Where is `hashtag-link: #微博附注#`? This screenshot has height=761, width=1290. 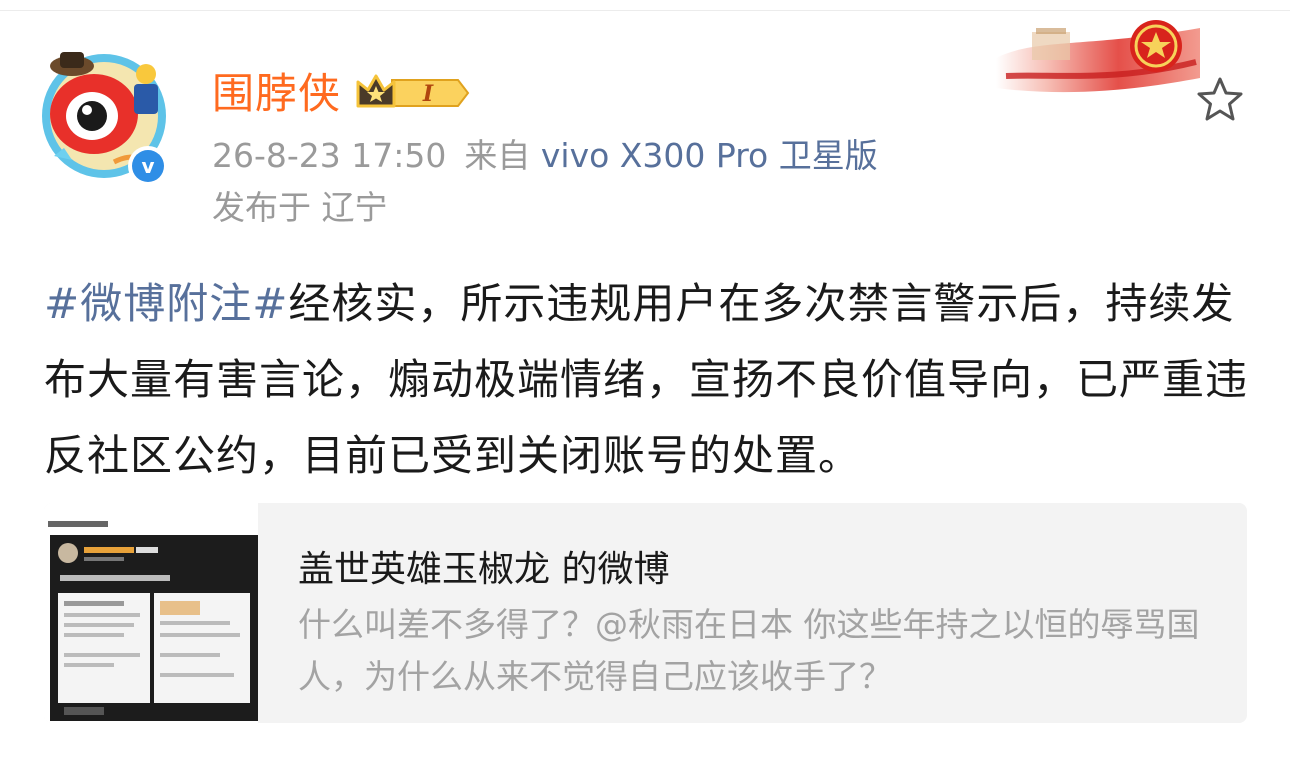
hashtag-link: #微博附注# is located at coordinates (166, 303).